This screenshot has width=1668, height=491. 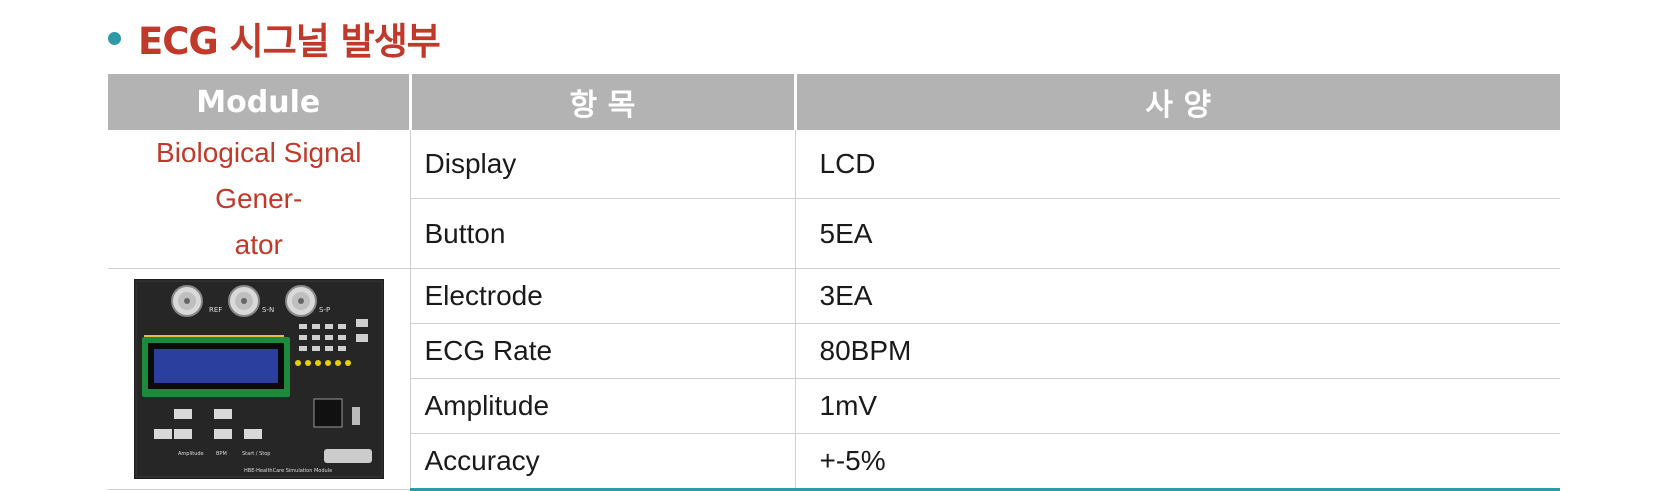 What do you see at coordinates (355, 416) in the screenshot?
I see `crystal` at bounding box center [355, 416].